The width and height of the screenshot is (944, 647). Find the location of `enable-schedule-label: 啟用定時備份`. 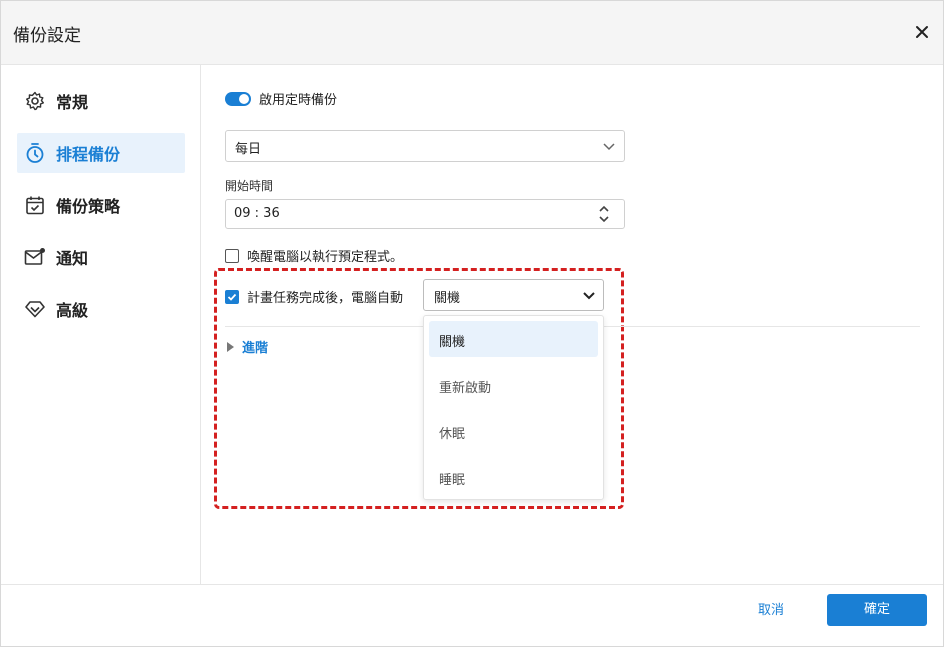

enable-schedule-label: 啟用定時備份 is located at coordinates (298, 100).